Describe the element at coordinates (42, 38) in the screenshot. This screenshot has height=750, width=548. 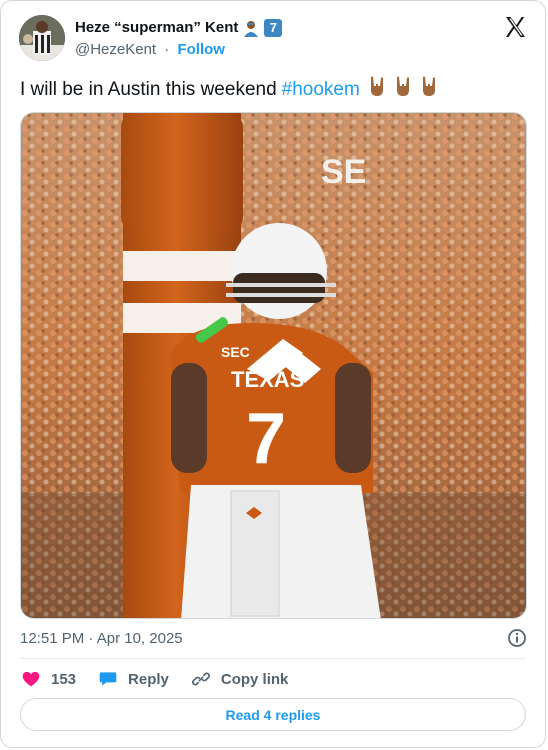
I see `avatar` at that location.